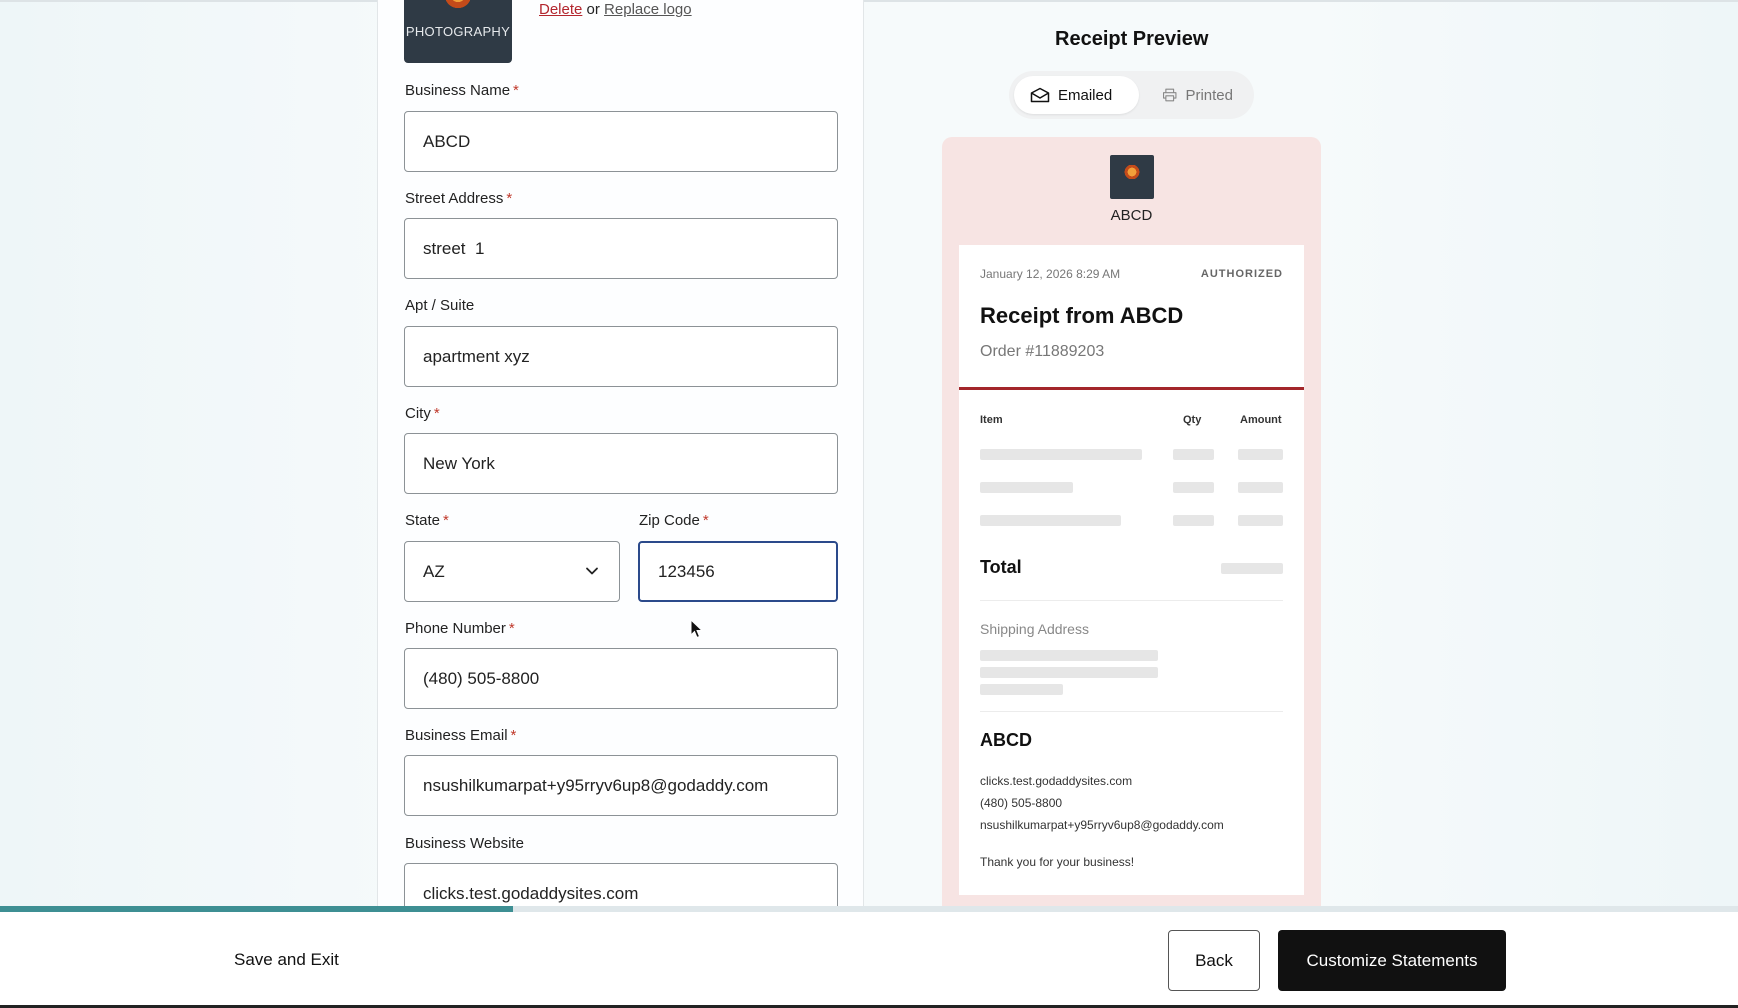  What do you see at coordinates (1034, 629) in the screenshot?
I see `shipping-address-label: Shipping Address` at bounding box center [1034, 629].